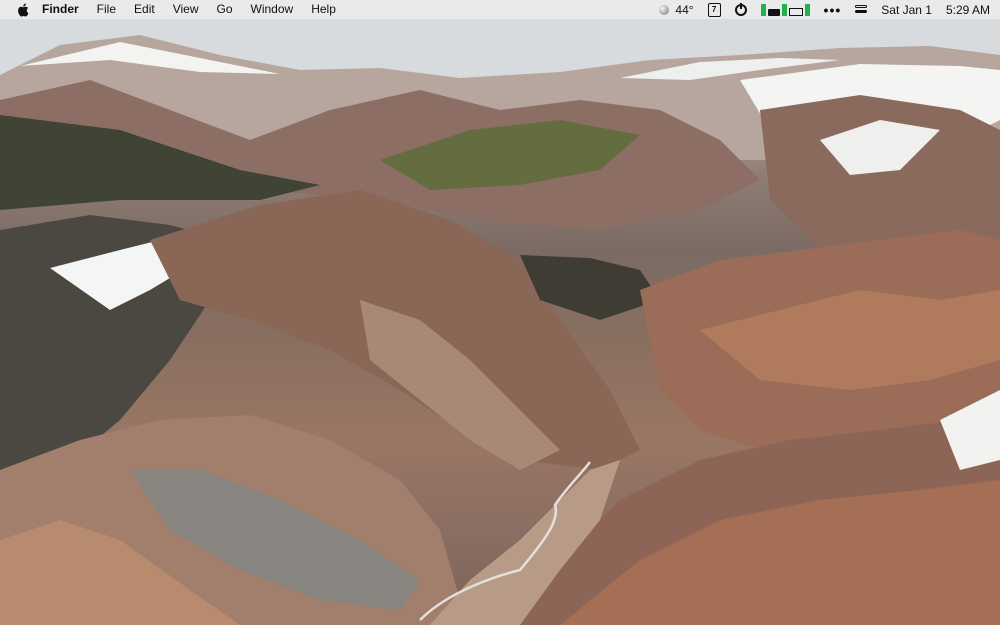 This screenshot has width=1000, height=625. I want to click on control-center-icon, so click(861, 9).